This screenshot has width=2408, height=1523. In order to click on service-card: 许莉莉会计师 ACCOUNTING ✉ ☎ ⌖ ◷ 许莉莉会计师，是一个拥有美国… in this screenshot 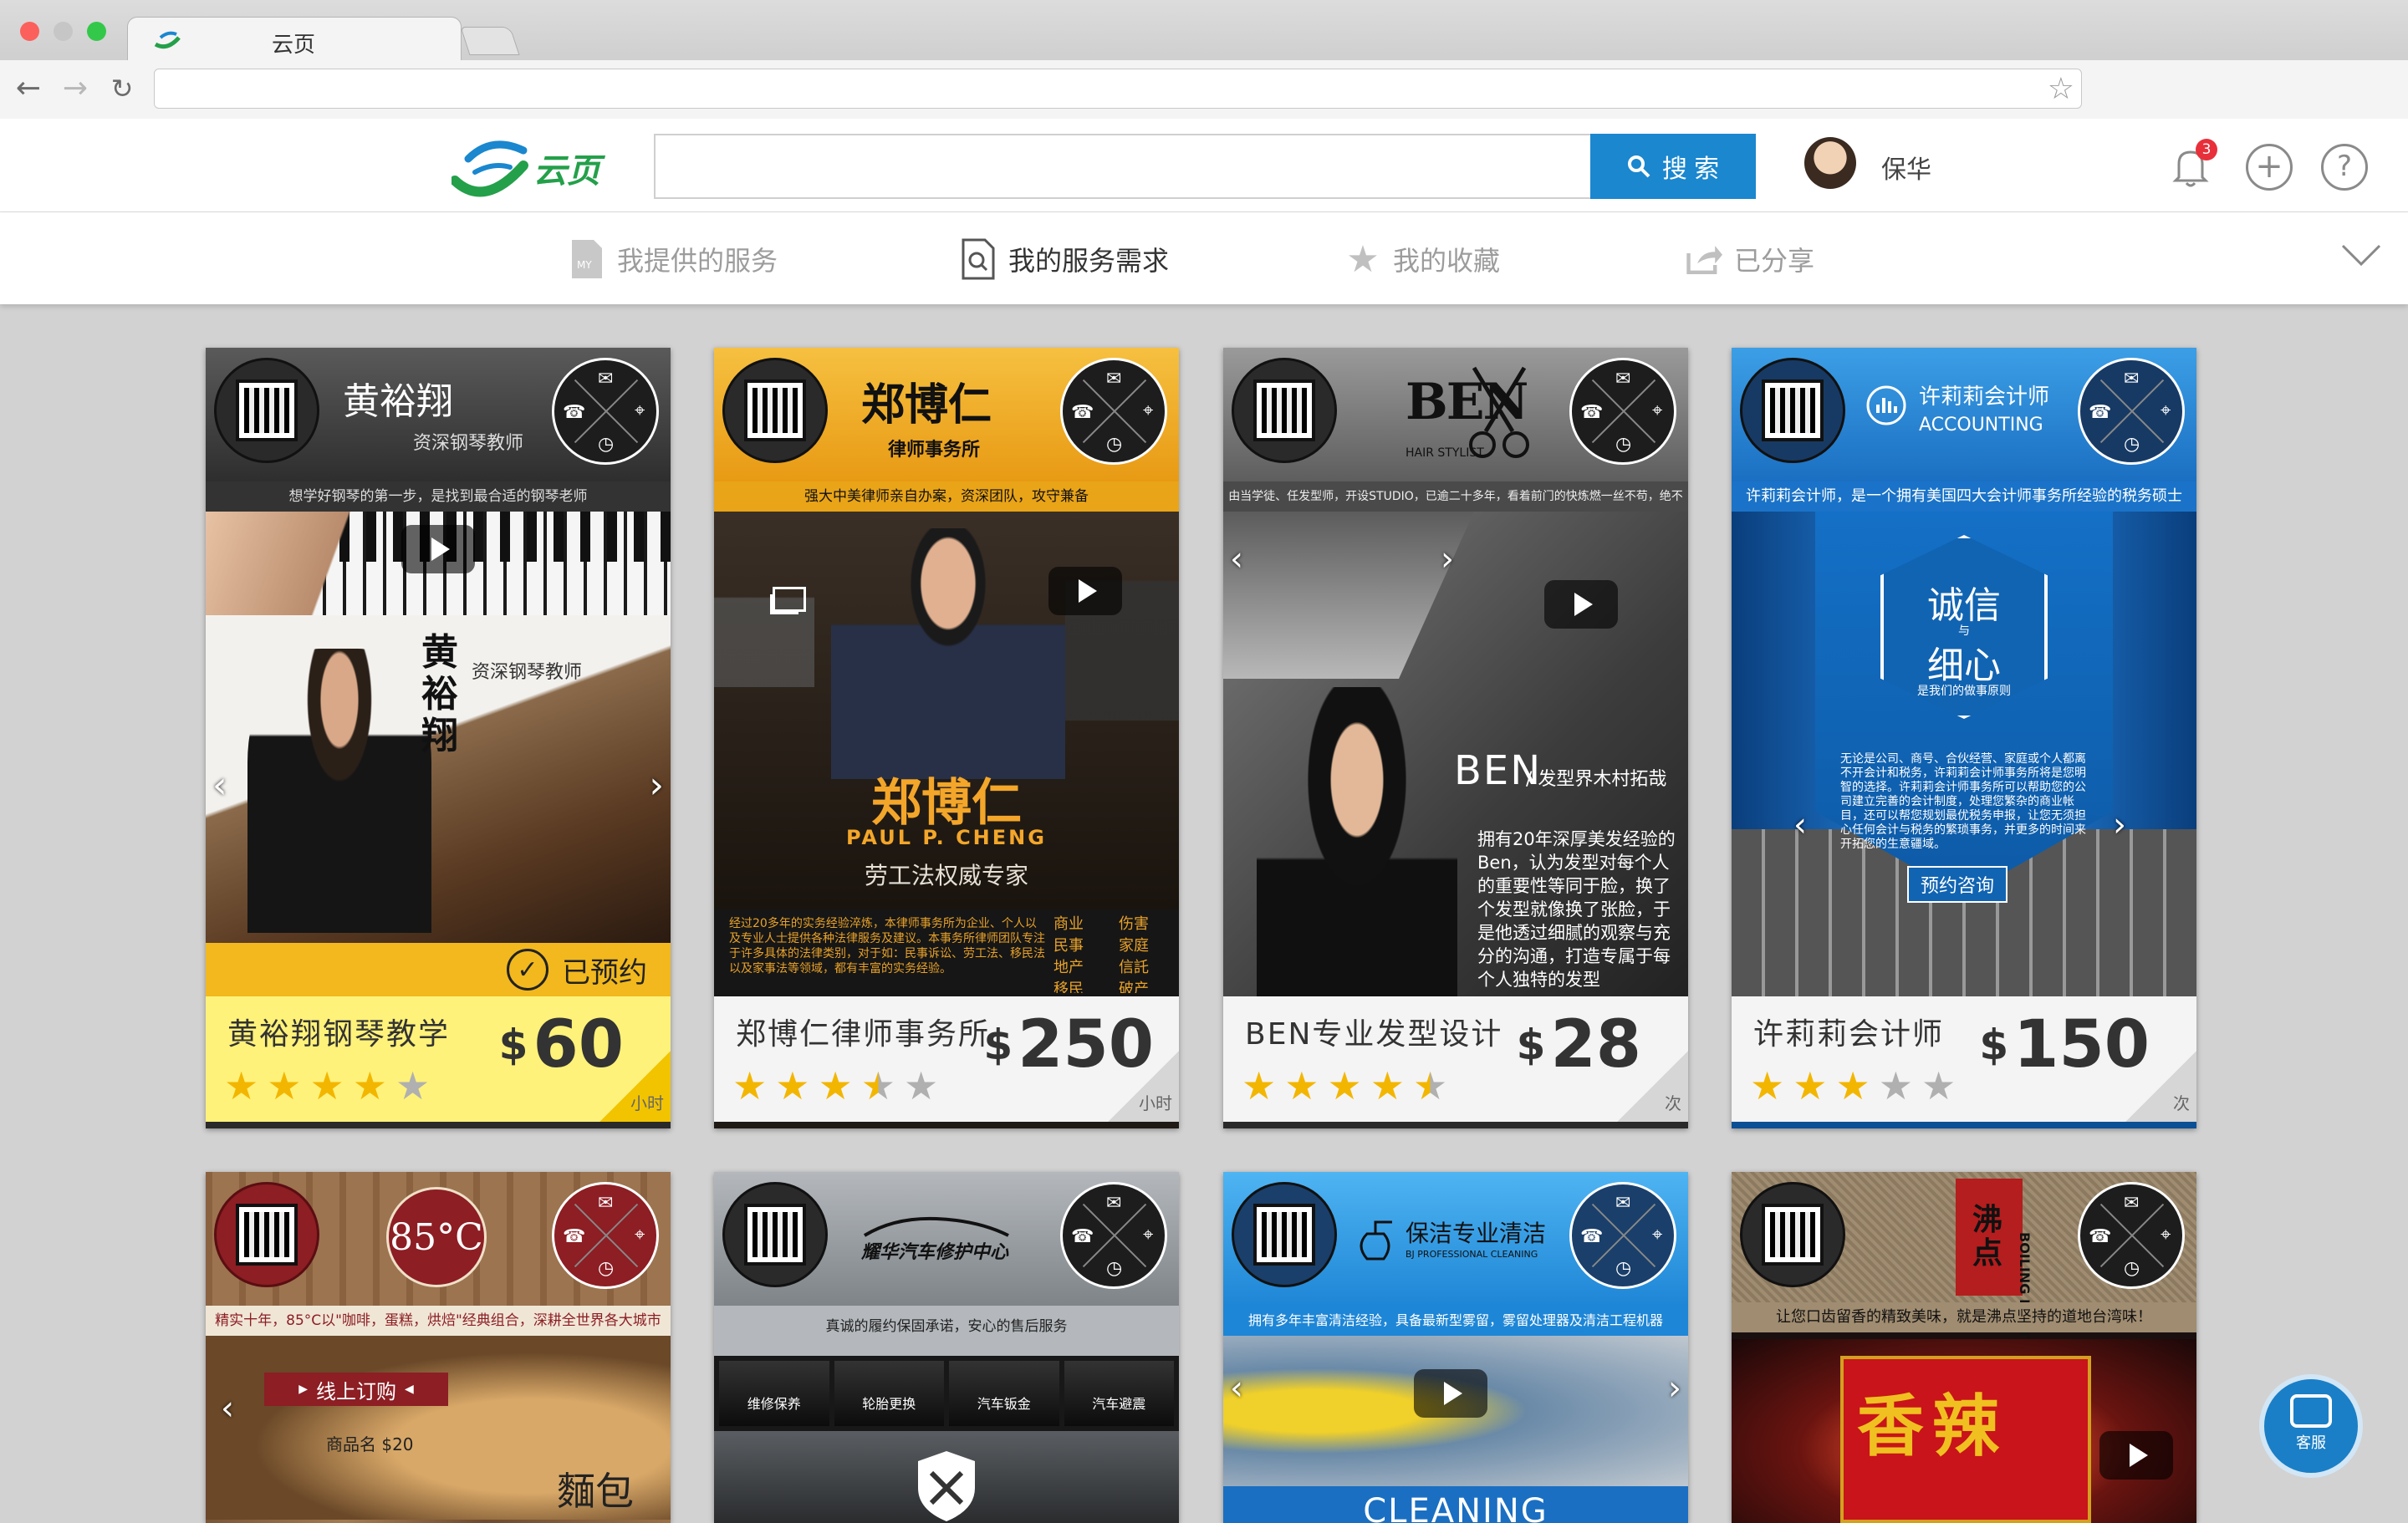, I will do `click(1964, 738)`.